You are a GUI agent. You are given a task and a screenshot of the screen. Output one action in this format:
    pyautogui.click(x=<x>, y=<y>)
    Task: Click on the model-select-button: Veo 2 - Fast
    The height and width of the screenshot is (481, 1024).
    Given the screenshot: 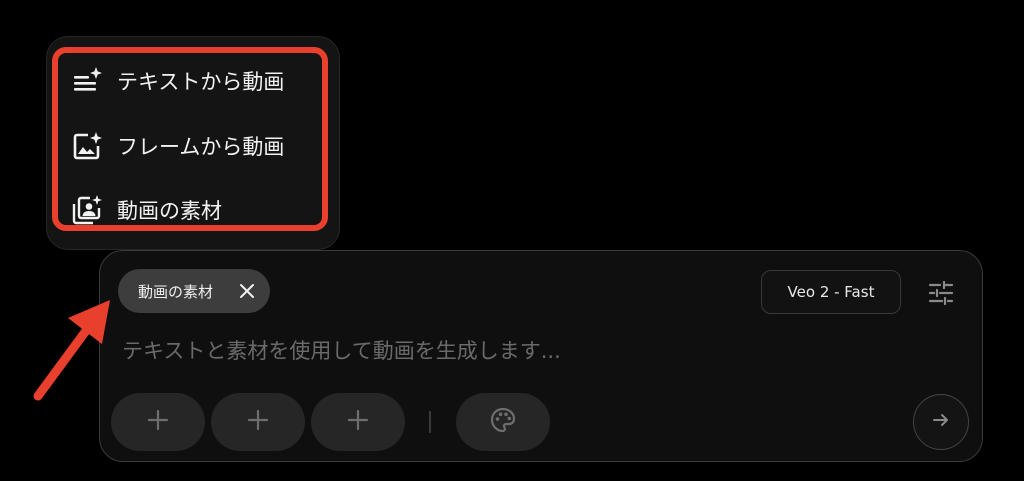 What is the action you would take?
    pyautogui.click(x=831, y=292)
    